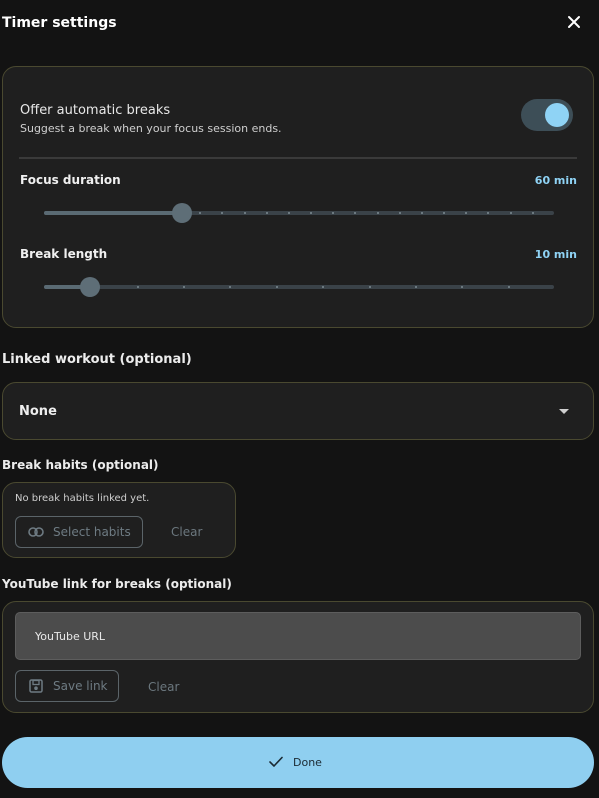  Describe the element at coordinates (298, 411) in the screenshot. I see `linked-workout-select: None` at that location.